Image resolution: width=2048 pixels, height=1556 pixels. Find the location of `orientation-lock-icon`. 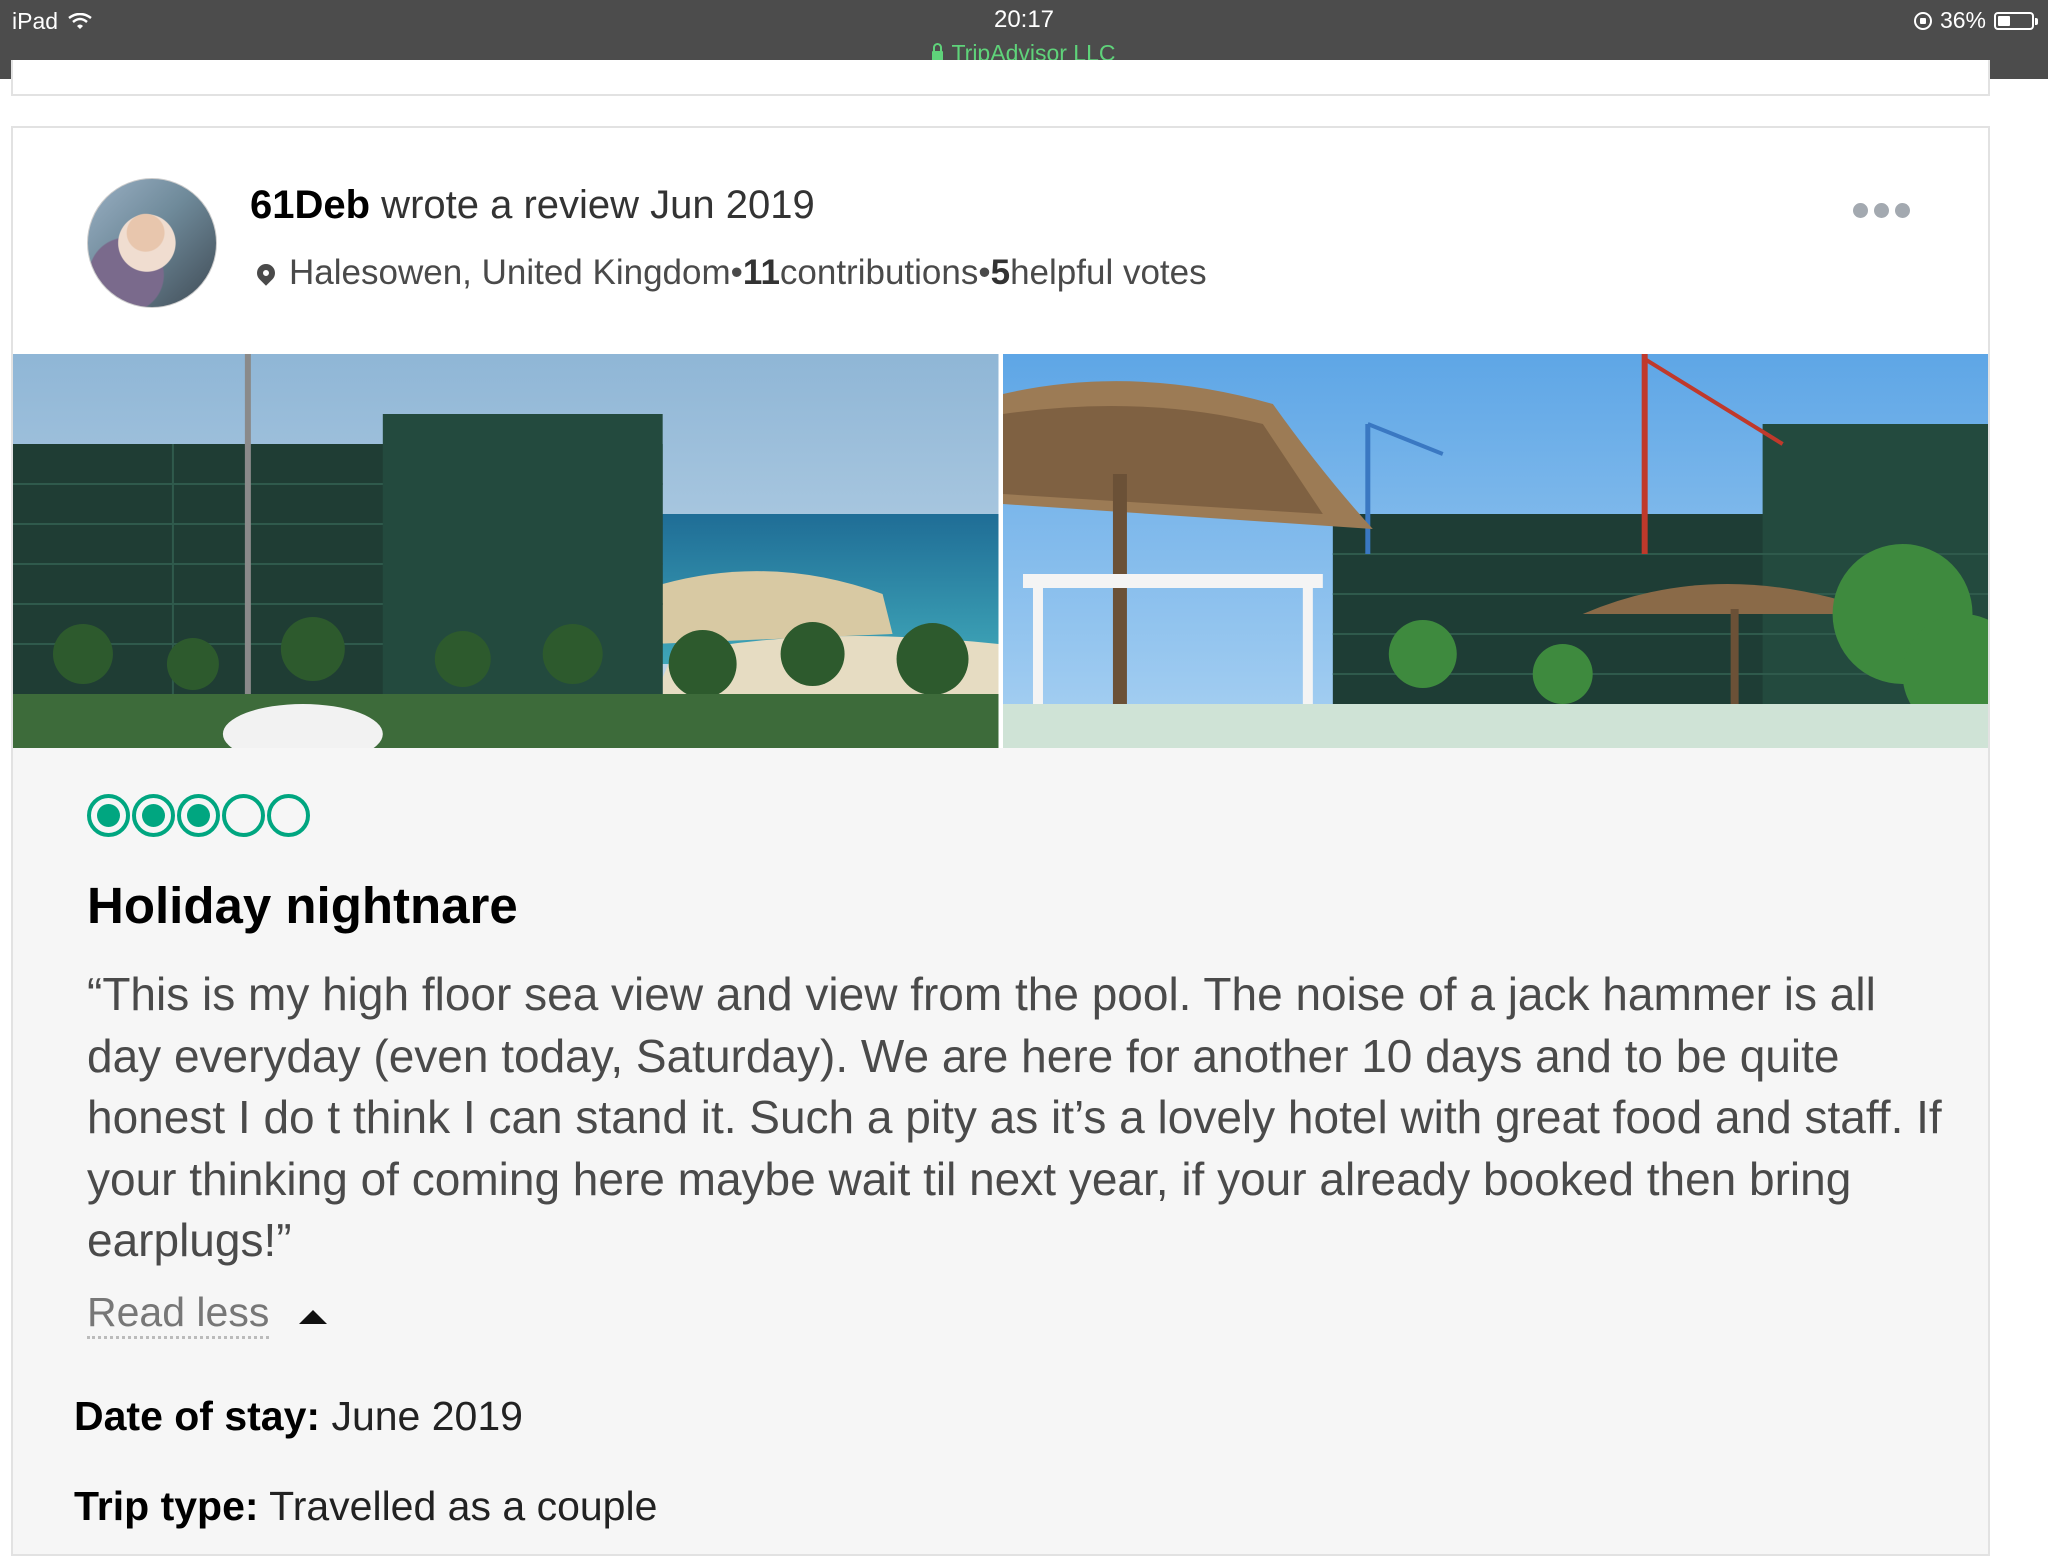

orientation-lock-icon is located at coordinates (1922, 20).